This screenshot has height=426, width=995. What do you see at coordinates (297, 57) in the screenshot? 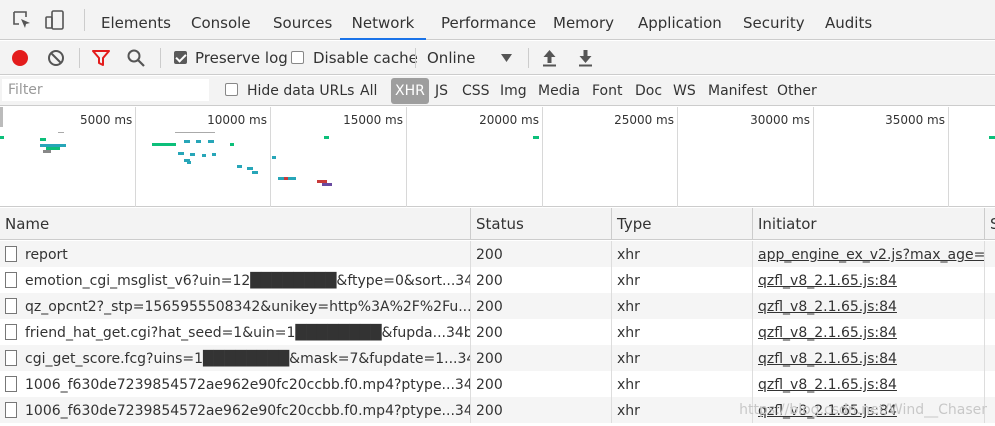
I see `disable-cache-checkbox` at bounding box center [297, 57].